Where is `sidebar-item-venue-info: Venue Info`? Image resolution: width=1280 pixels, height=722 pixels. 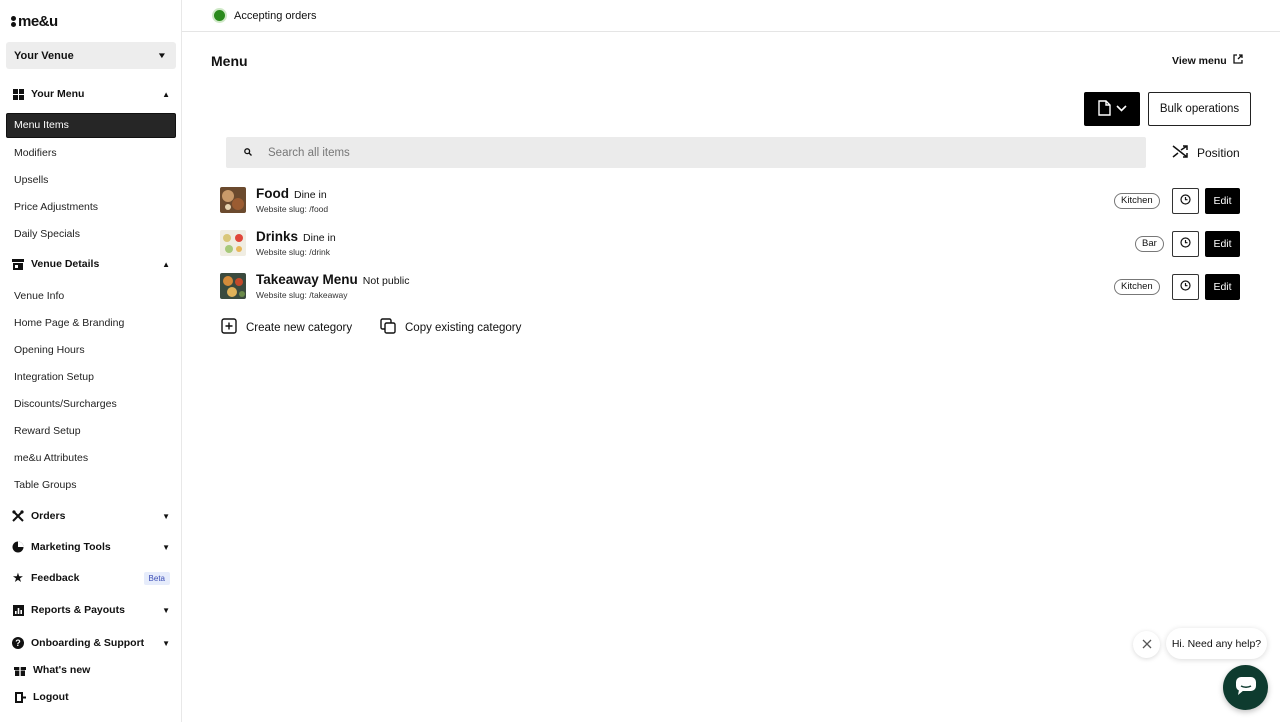 sidebar-item-venue-info: Venue Info is located at coordinates (39, 296).